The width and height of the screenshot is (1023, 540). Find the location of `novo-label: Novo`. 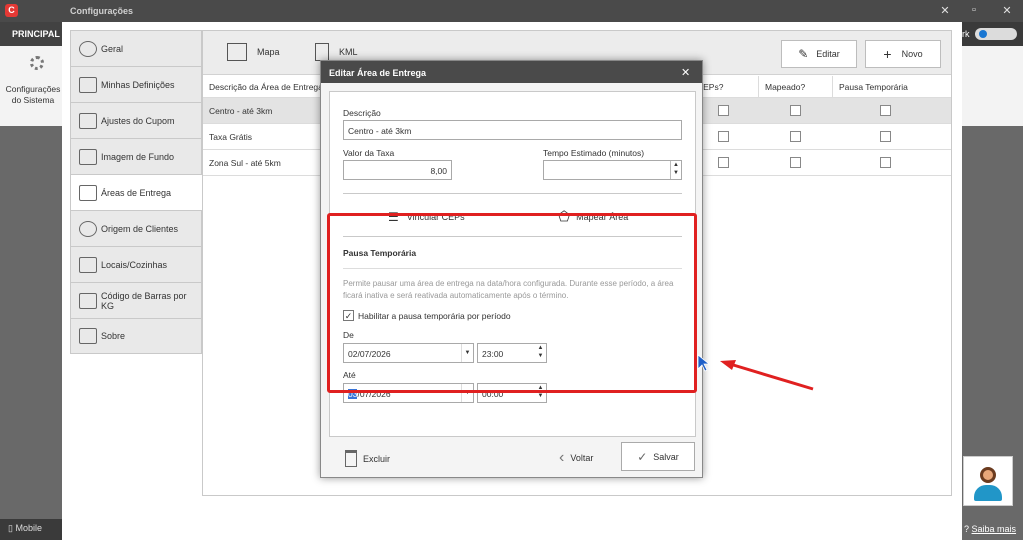

novo-label: Novo is located at coordinates (912, 54).